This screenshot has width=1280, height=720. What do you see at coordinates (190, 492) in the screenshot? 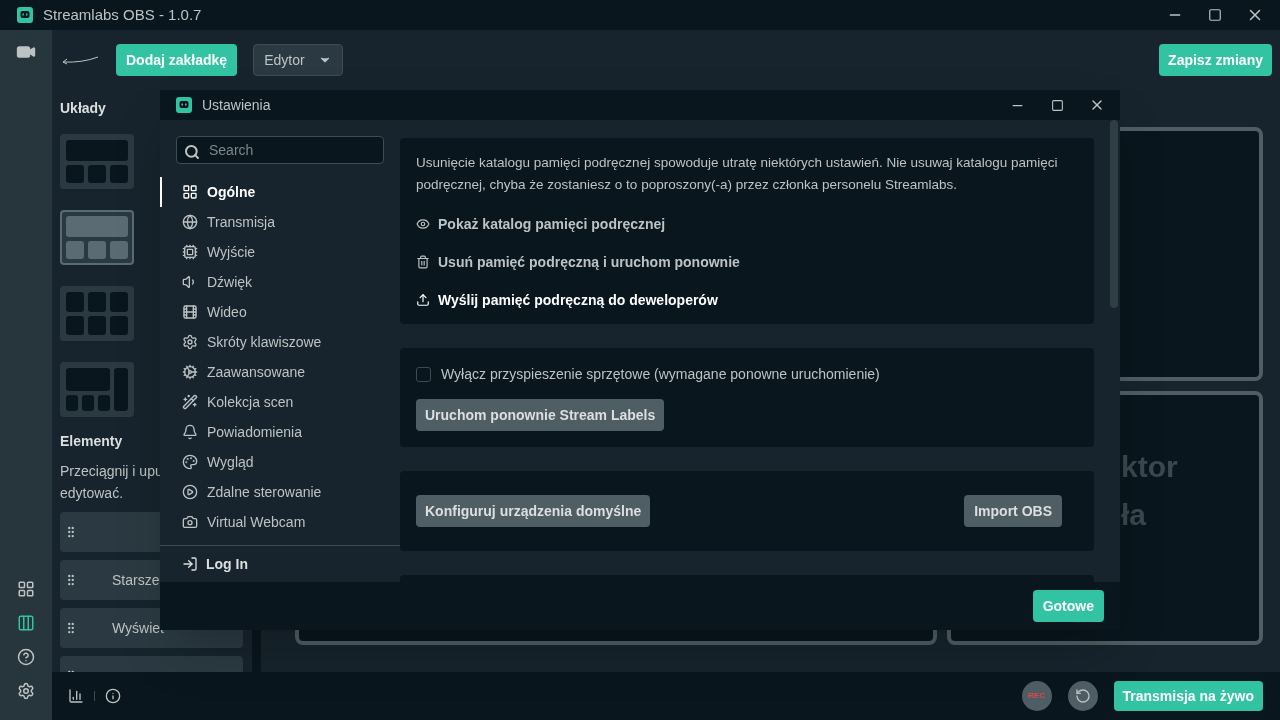
I see `play-icon` at bounding box center [190, 492].